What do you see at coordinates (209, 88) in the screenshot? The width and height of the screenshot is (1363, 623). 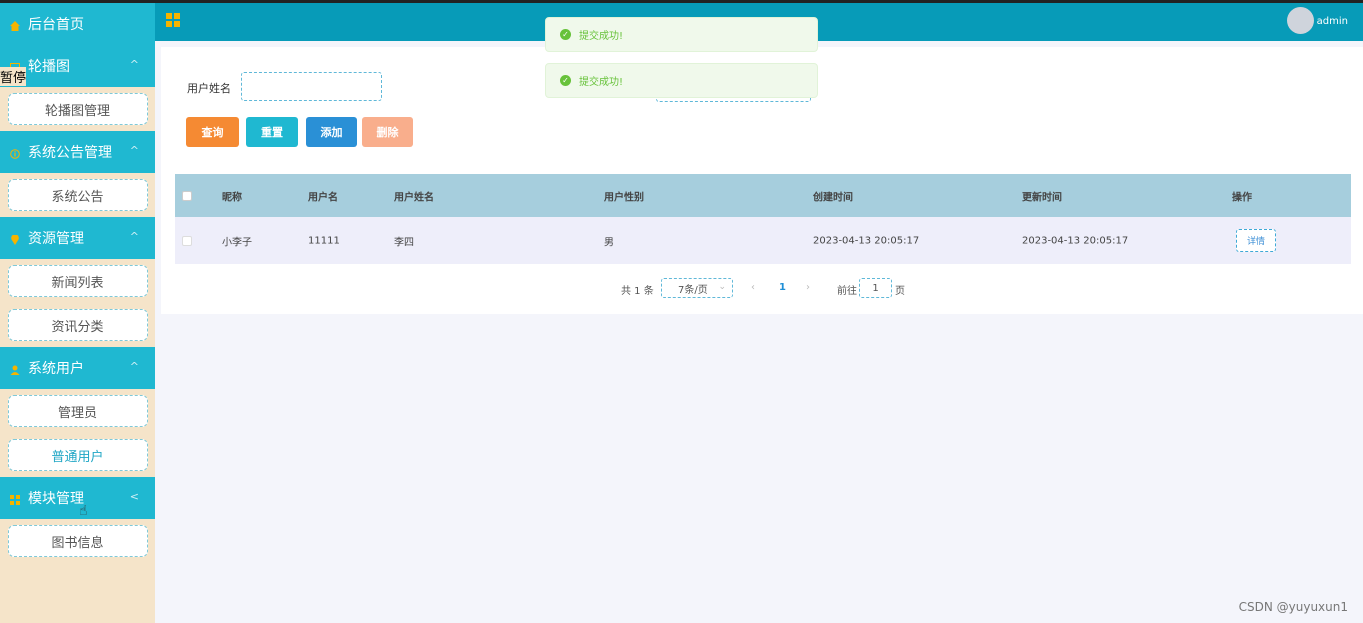 I see `search-label: 用户姓名` at bounding box center [209, 88].